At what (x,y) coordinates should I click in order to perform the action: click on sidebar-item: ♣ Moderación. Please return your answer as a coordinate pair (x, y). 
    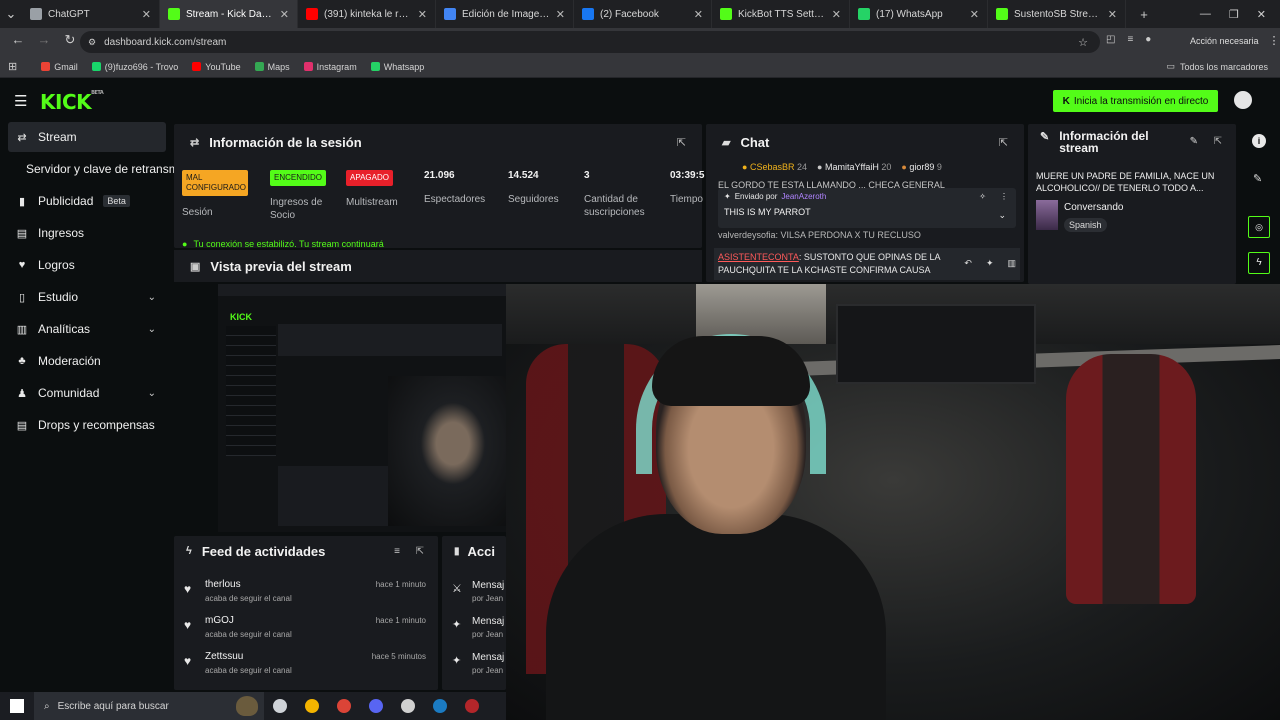
    Looking at the image, I should click on (87, 361).